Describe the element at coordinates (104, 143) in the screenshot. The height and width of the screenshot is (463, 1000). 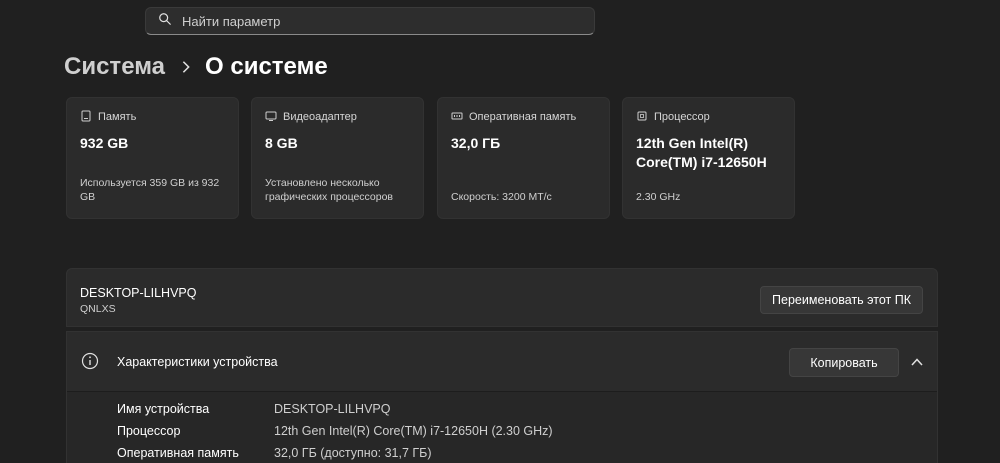
I see `card-value: 932 GB` at that location.